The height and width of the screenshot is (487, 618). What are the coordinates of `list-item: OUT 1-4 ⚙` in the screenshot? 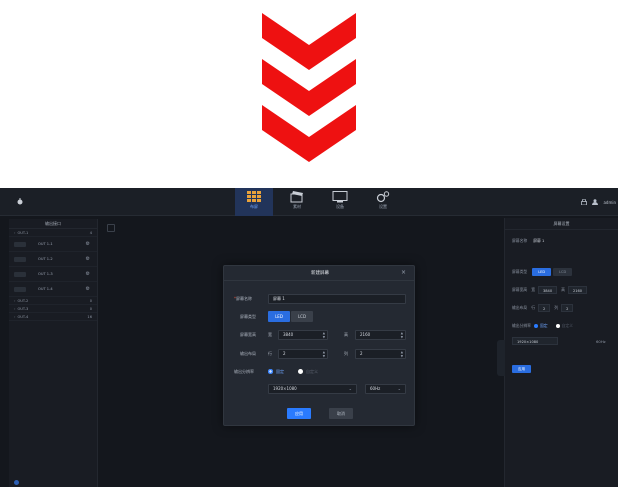 It's located at (53, 289).